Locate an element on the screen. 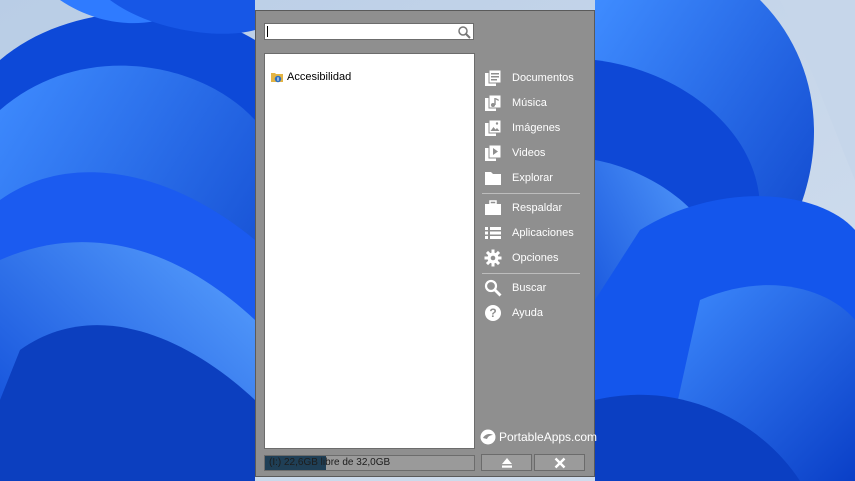 Image resolution: width=855 pixels, height=481 pixels. side-item-label: Opciones is located at coordinates (535, 258).